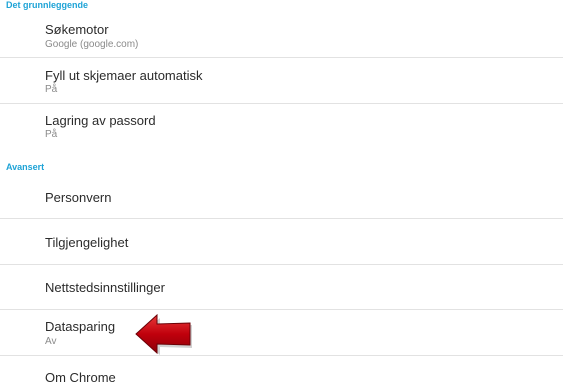 This screenshot has width=563, height=386. I want to click on setting-search-engine: Søkemotor Google (google.com), so click(281, 35).